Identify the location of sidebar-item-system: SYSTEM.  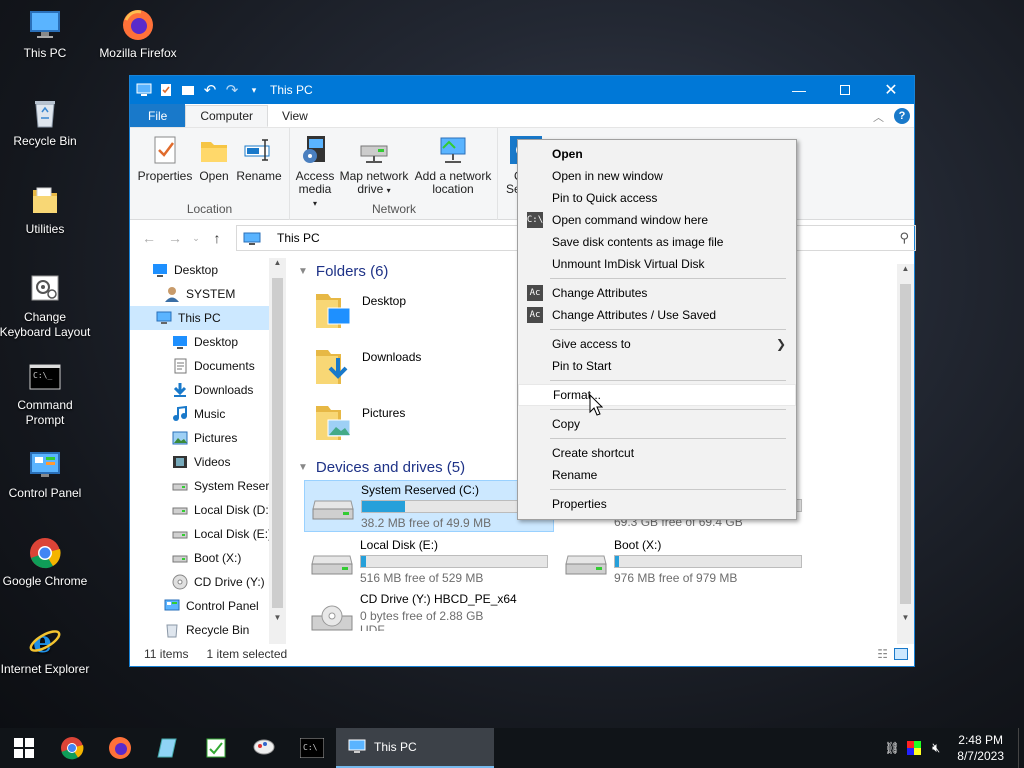
(208, 294).